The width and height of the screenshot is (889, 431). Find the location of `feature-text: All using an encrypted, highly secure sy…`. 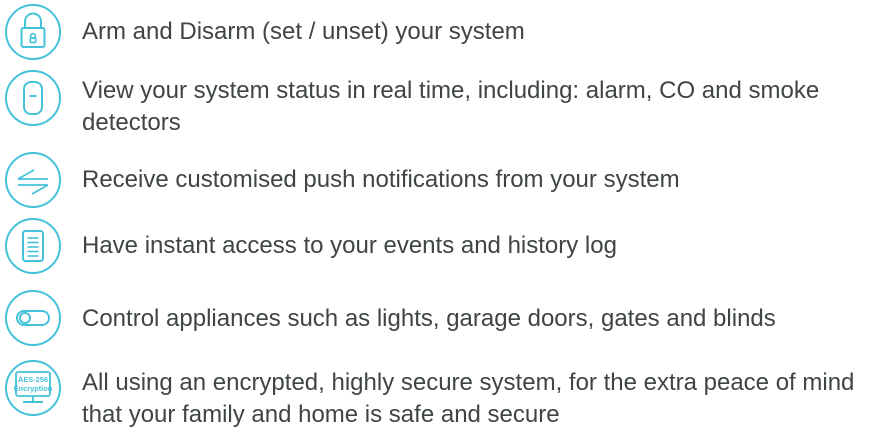

feature-text: All using an encrypted, highly secure sy… is located at coordinates (468, 398).